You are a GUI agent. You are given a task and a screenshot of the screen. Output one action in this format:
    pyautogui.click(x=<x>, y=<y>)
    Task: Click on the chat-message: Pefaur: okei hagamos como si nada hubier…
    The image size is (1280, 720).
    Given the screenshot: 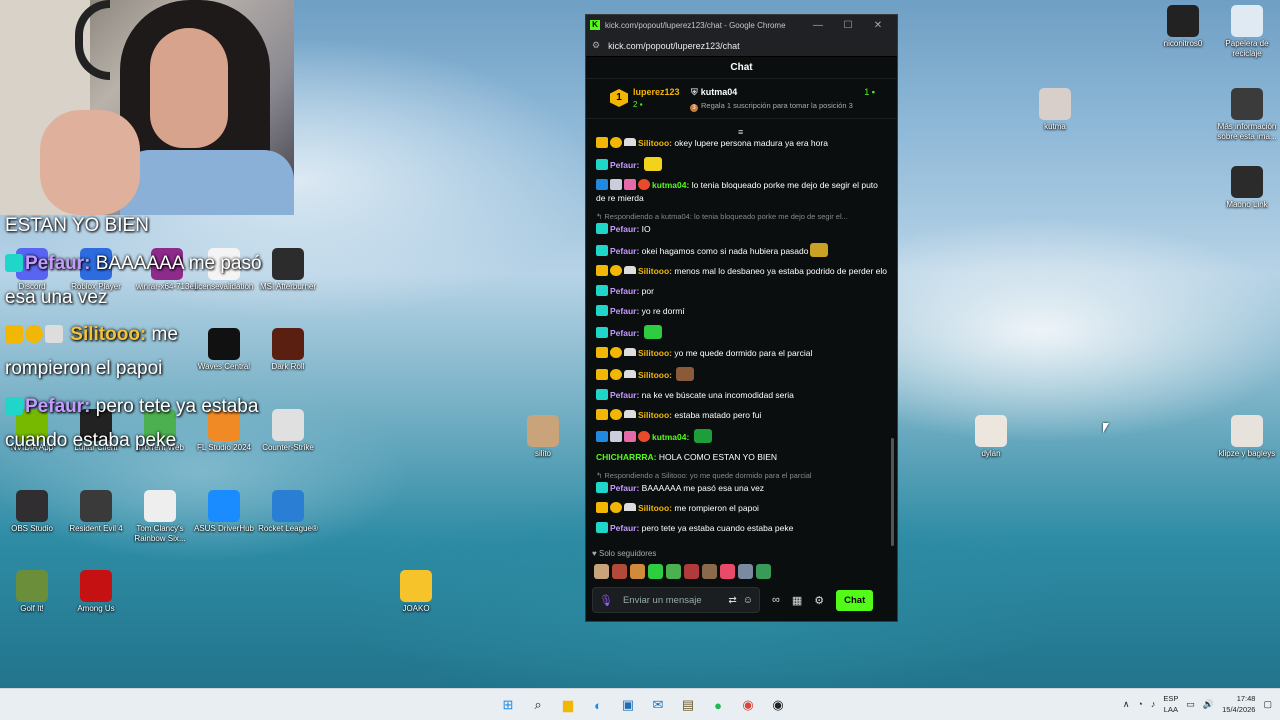 What is the action you would take?
    pyautogui.click(x=742, y=250)
    